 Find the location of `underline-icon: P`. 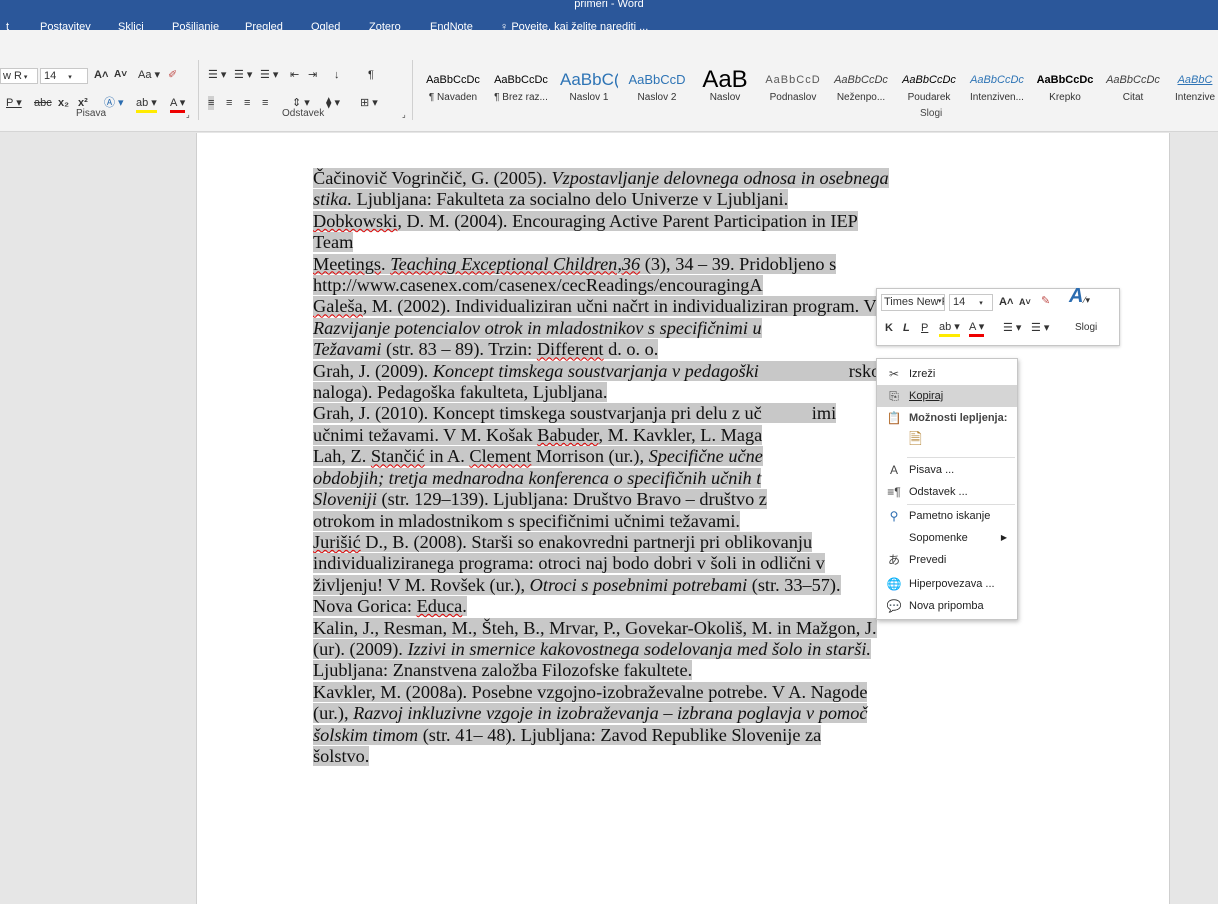

underline-icon: P is located at coordinates (924, 328).